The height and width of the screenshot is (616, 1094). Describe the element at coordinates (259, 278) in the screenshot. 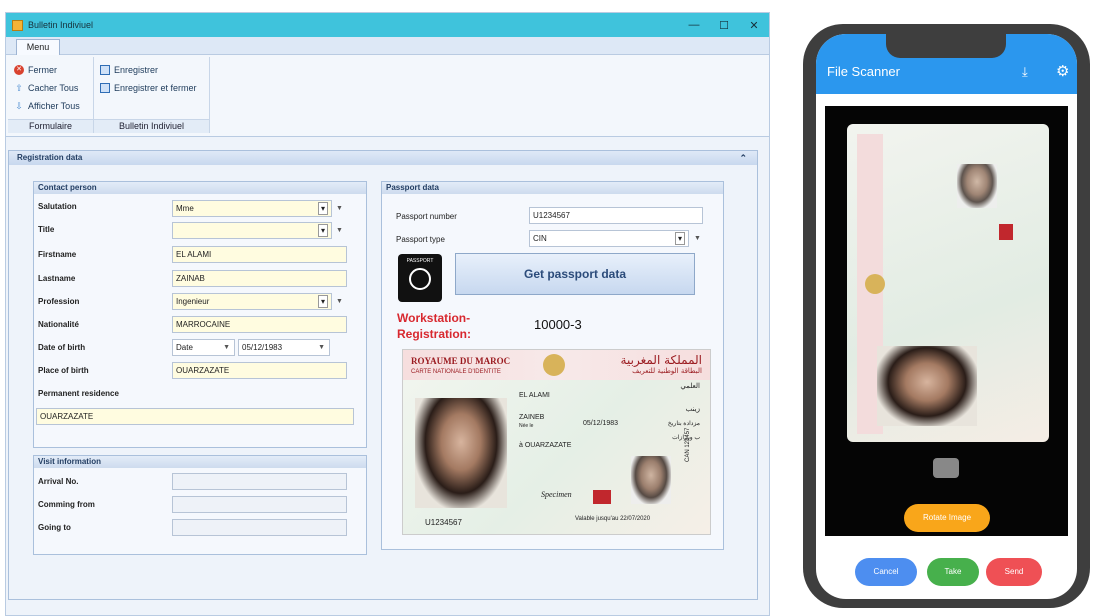

I see `lastname-field: ZAINAB` at that location.